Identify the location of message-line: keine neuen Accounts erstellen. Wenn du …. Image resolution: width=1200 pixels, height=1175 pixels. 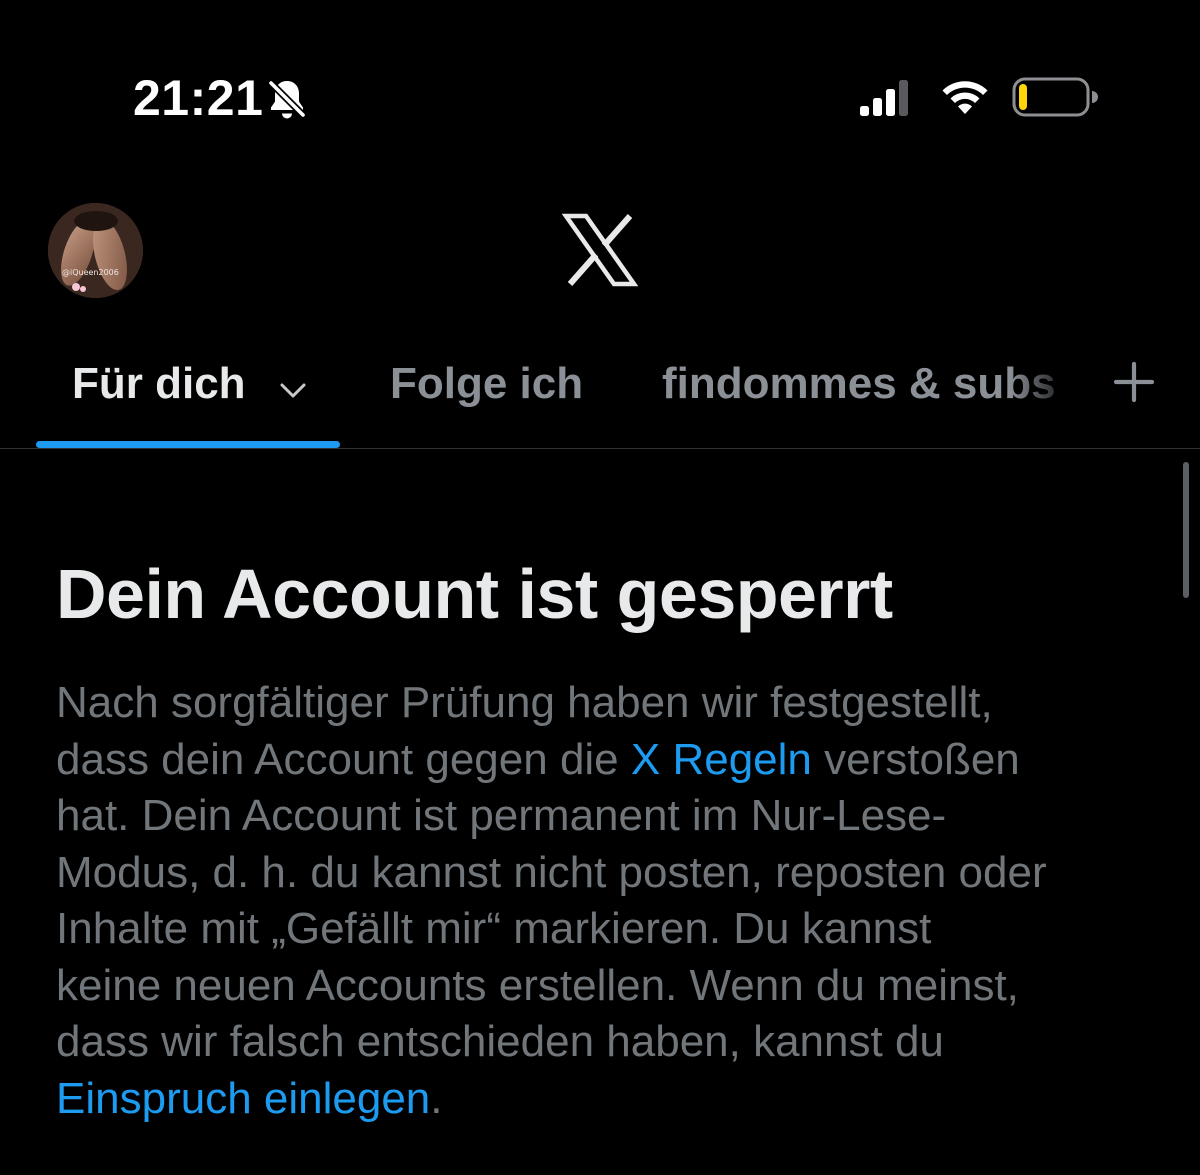
(537, 985).